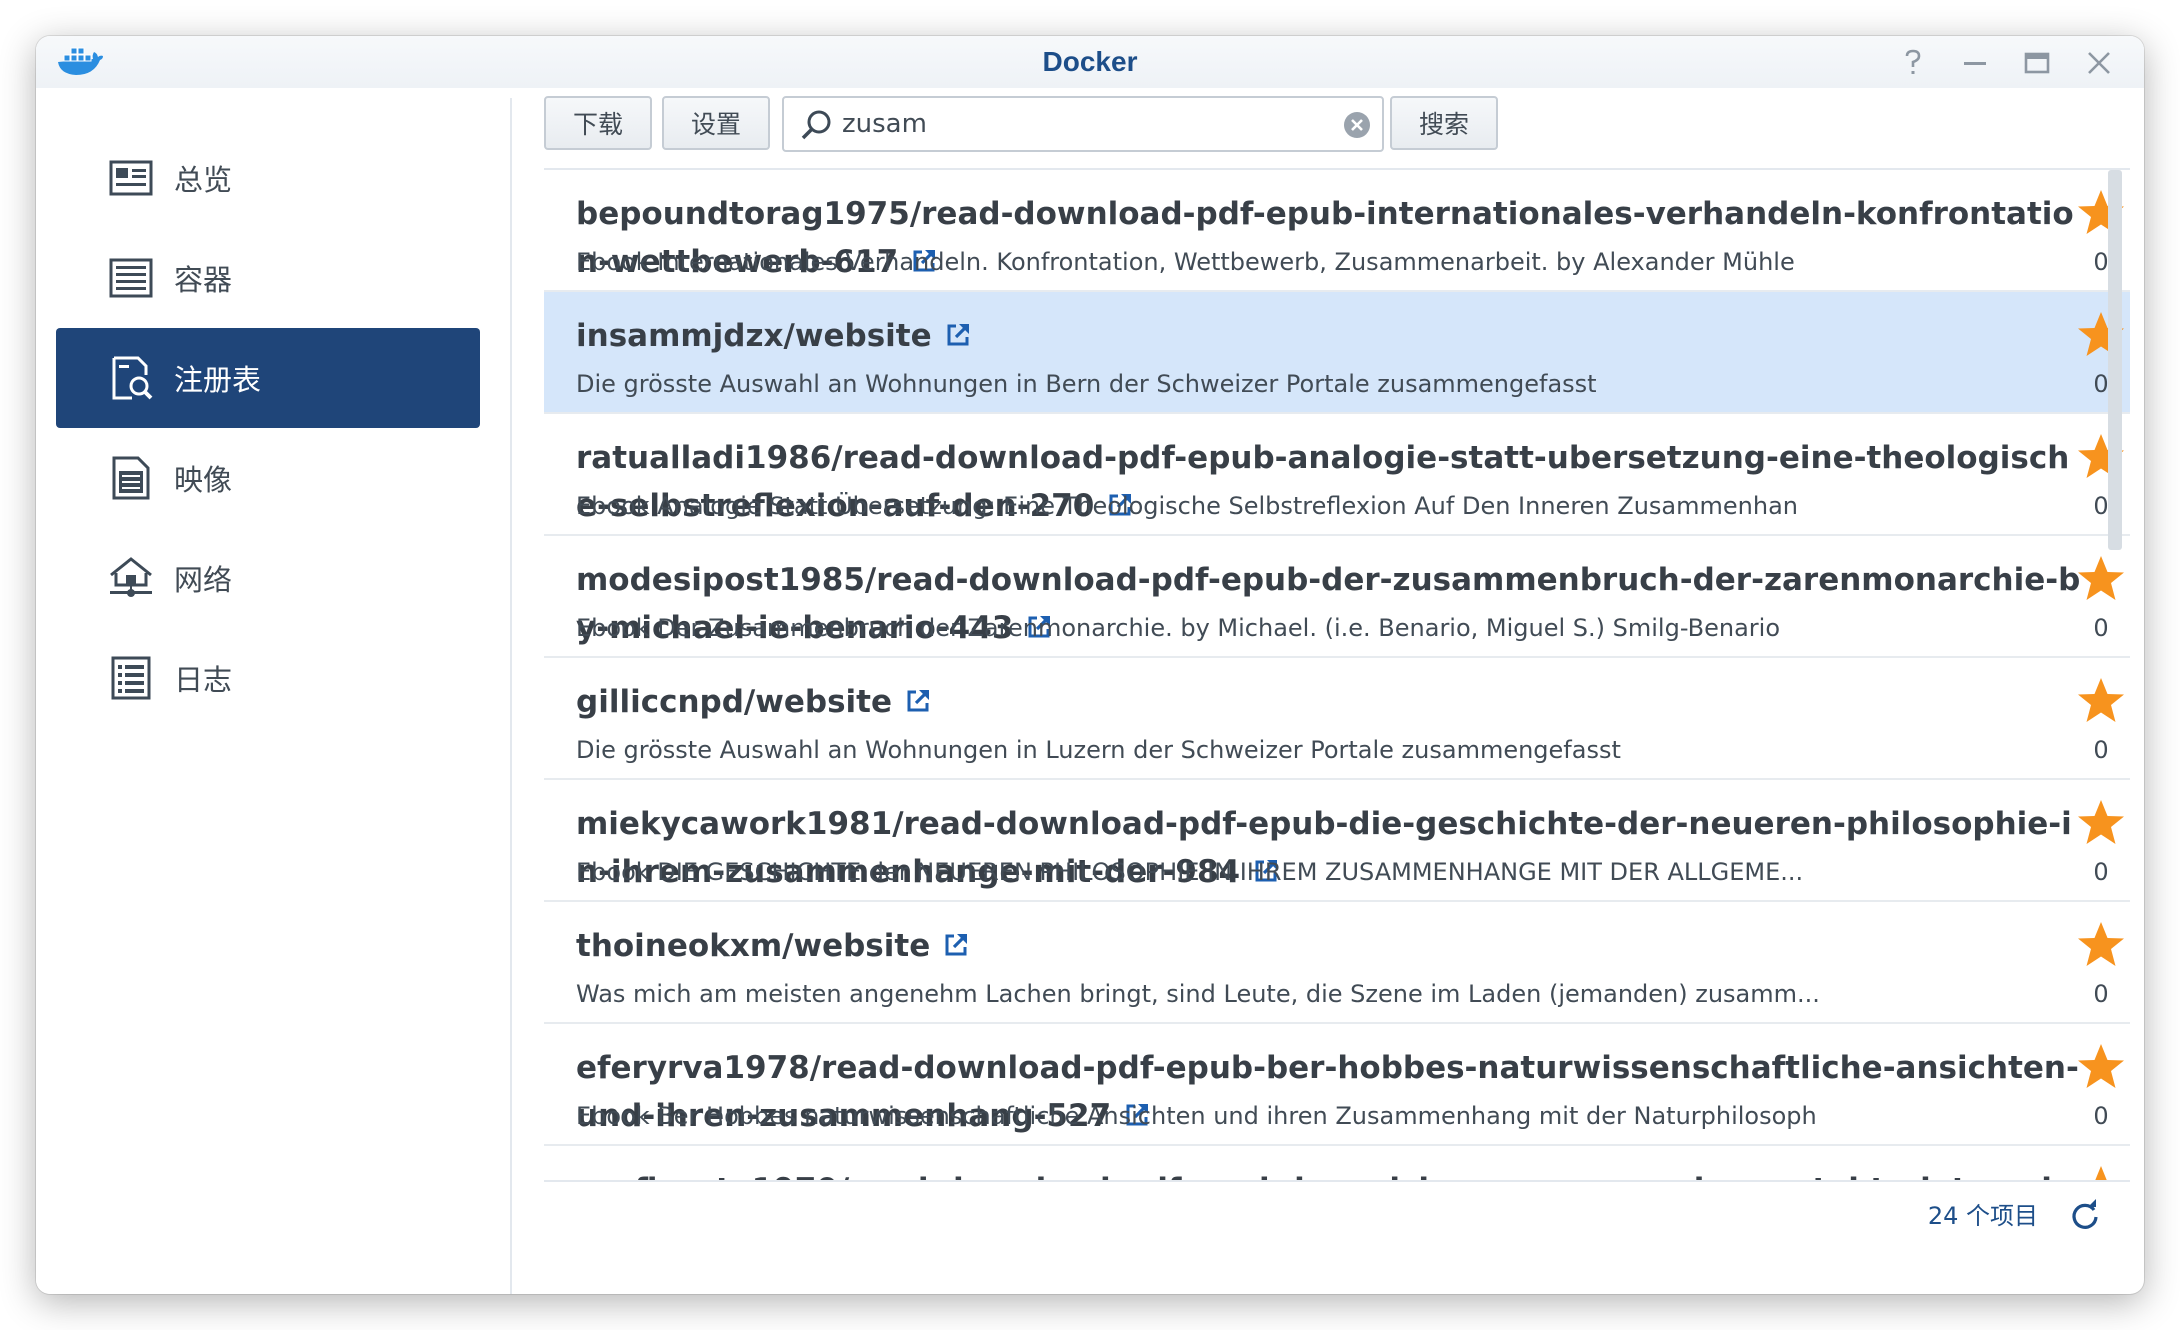 The height and width of the screenshot is (1330, 2180). I want to click on sidebar-item-label: 注册表, so click(218, 380).